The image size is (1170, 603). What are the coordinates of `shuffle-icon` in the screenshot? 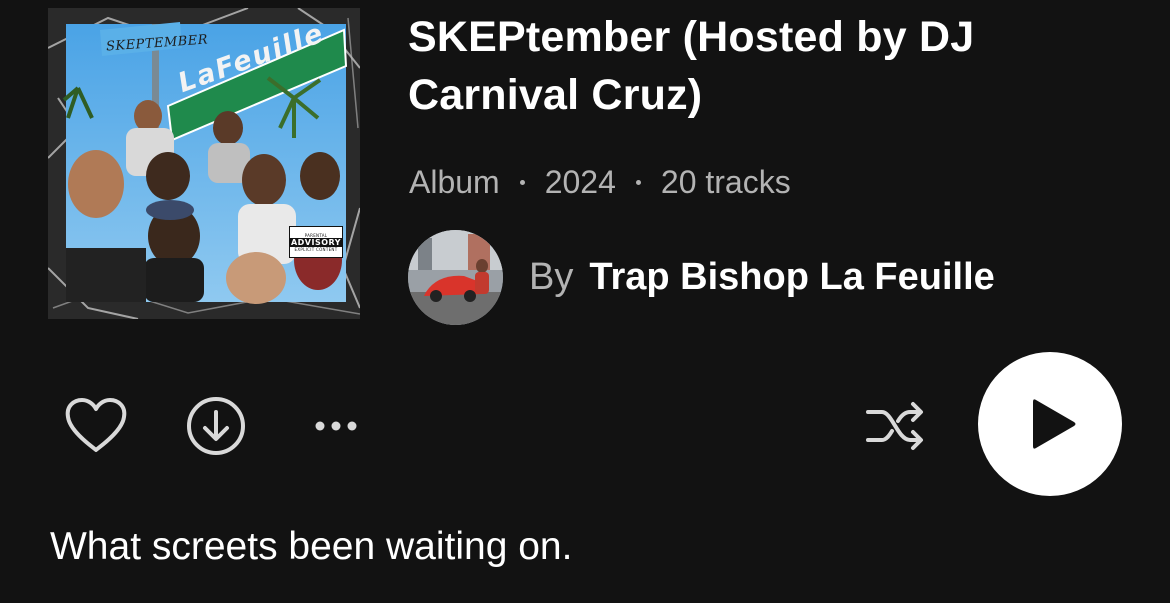 It's located at (894, 426).